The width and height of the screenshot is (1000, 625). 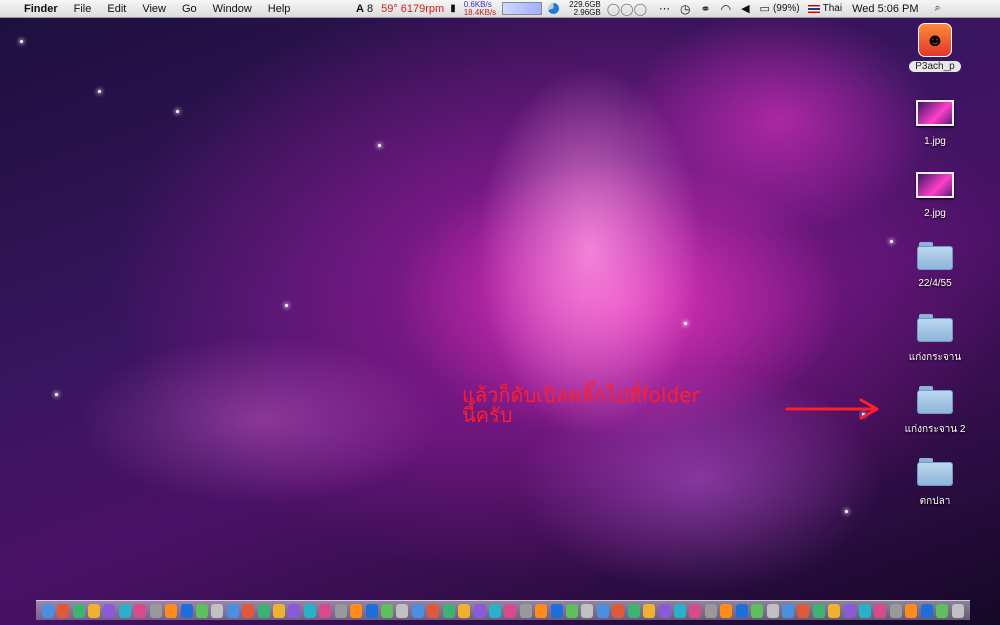 I want to click on time-machine-icon: ◷, so click(x=685, y=9).